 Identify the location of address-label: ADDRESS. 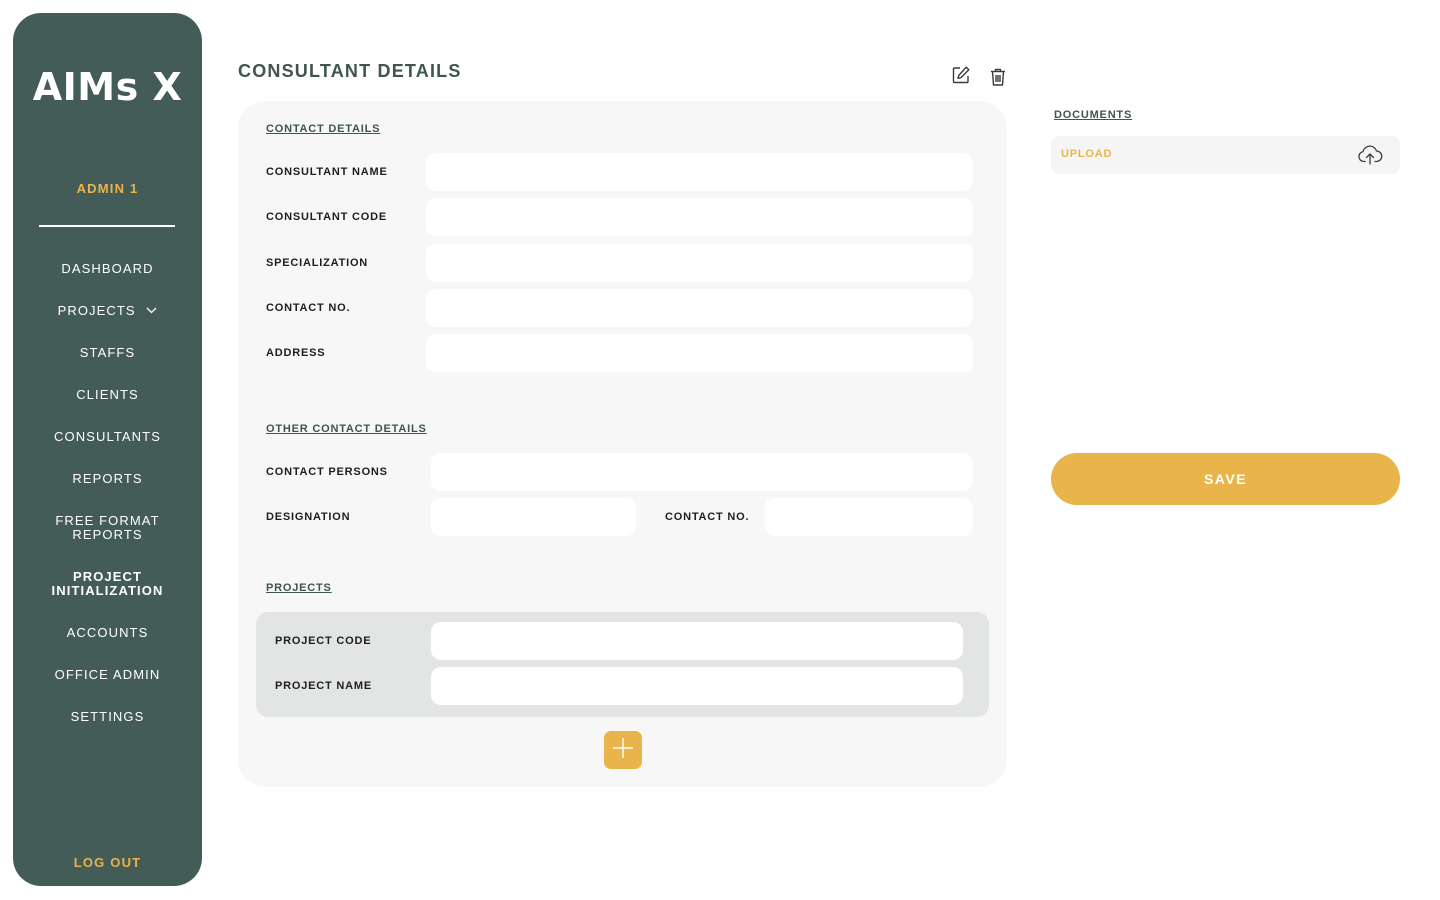
(295, 353).